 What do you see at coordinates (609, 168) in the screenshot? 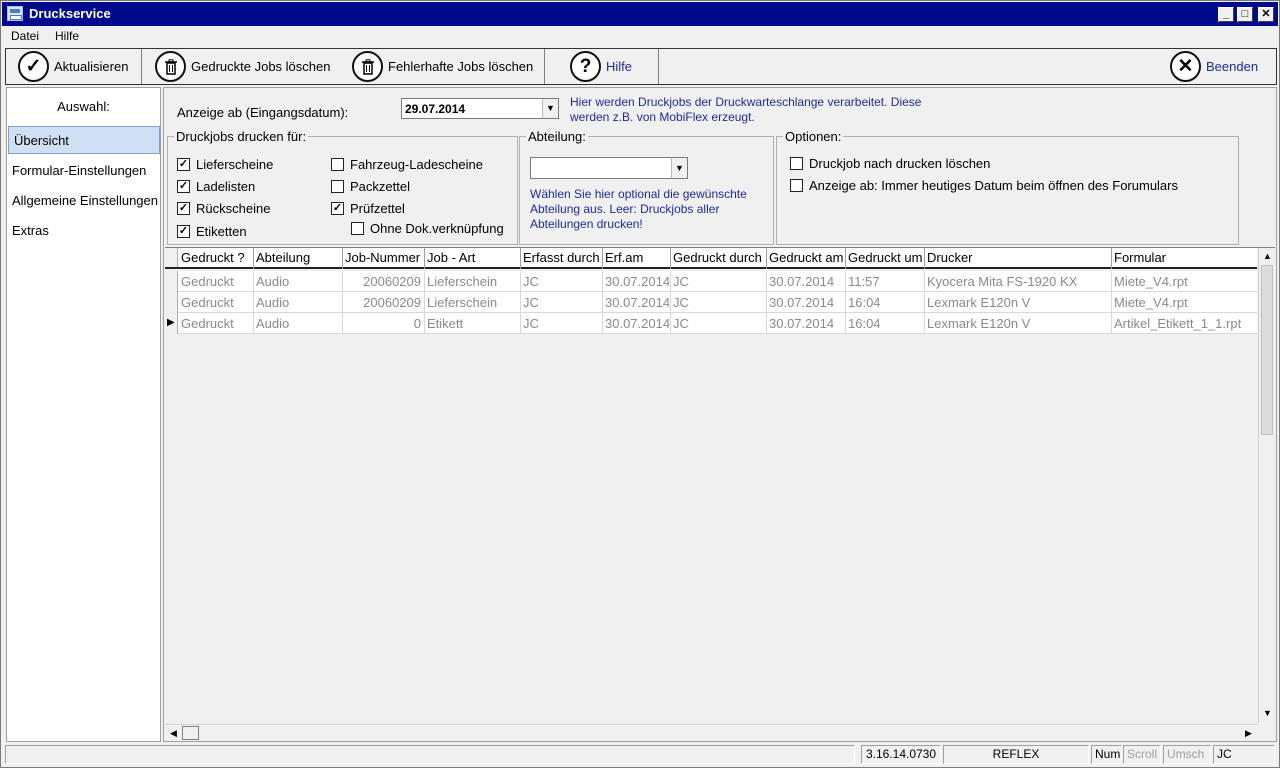
I see `department-select: ▼` at bounding box center [609, 168].